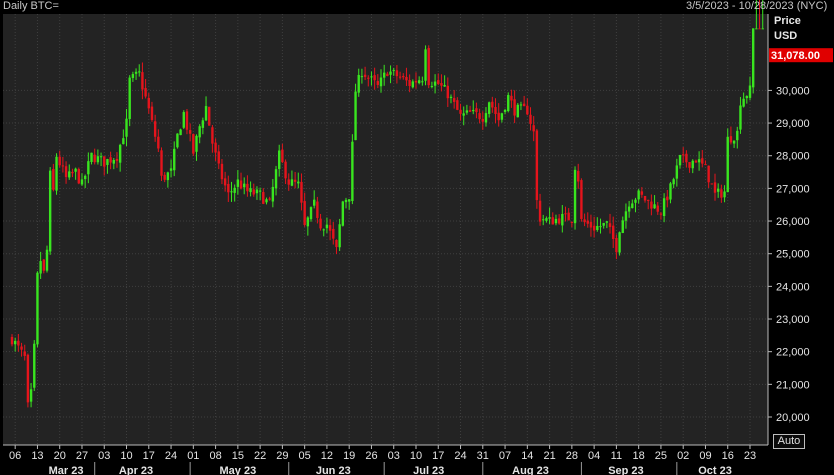 Image resolution: width=834 pixels, height=475 pixels. What do you see at coordinates (15, 456) in the screenshot?
I see `x-tick-label: 06` at bounding box center [15, 456].